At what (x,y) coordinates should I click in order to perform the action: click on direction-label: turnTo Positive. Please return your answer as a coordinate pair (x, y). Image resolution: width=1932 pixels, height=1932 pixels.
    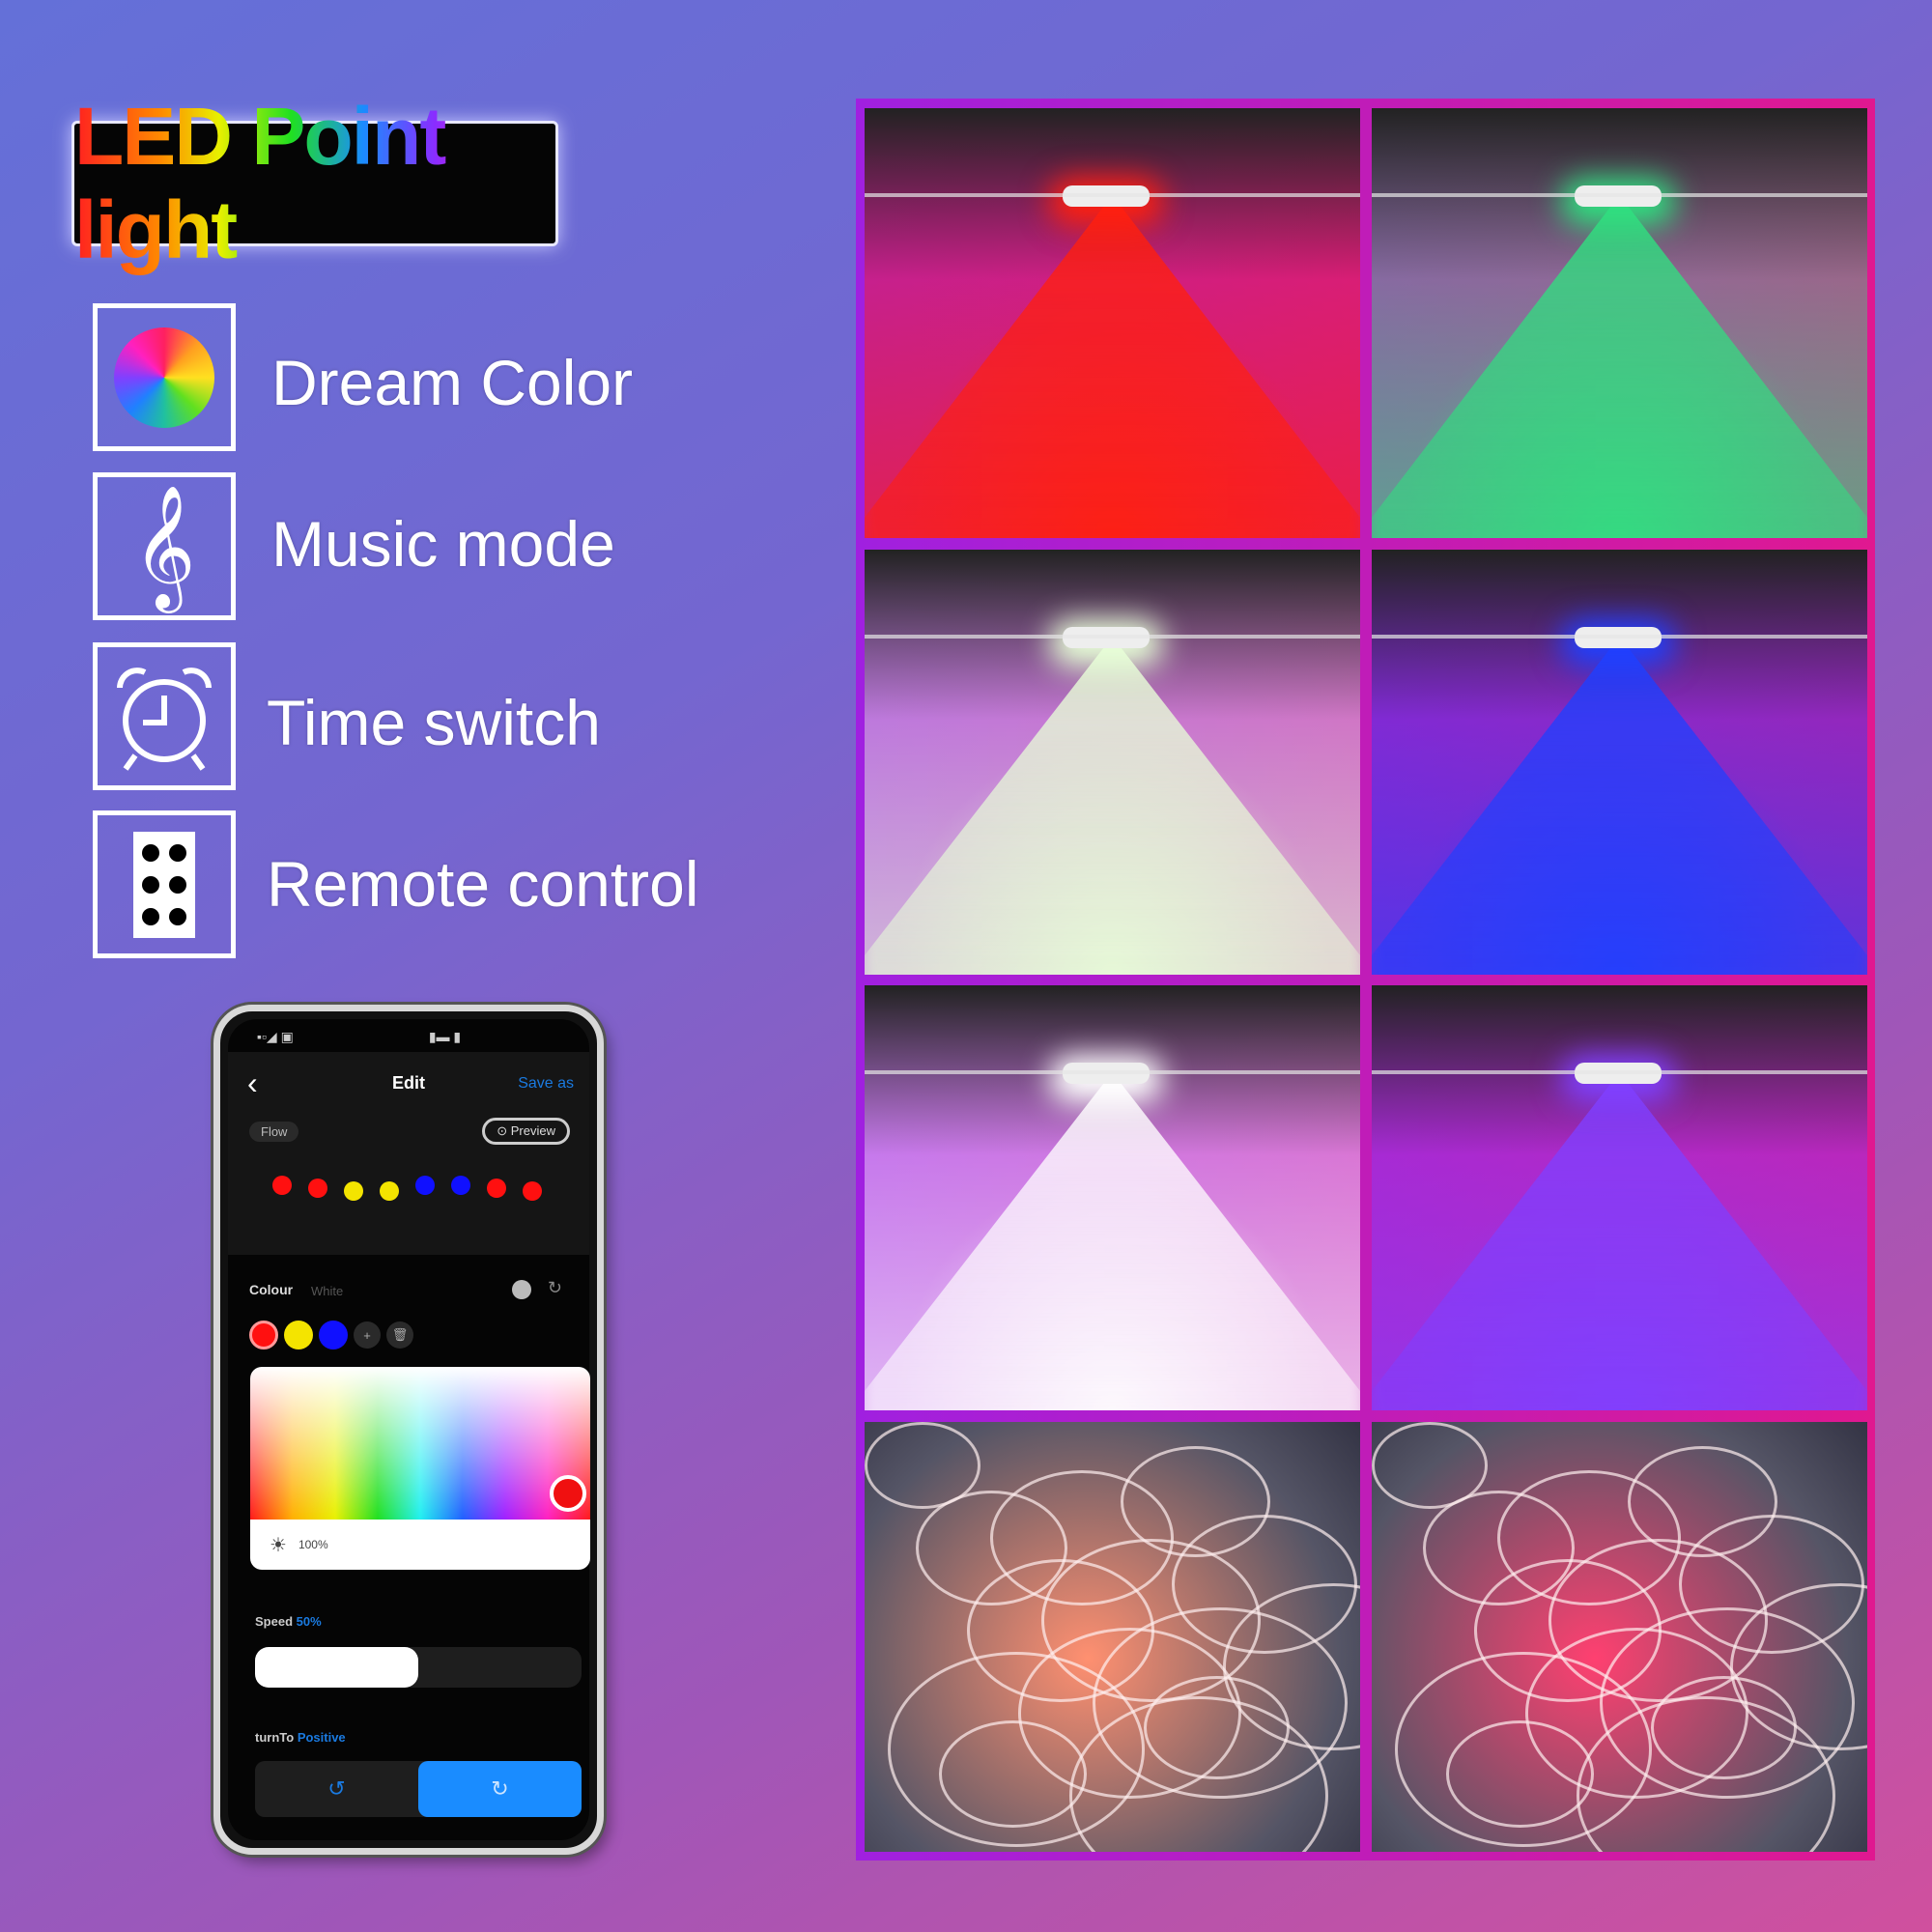
    Looking at the image, I should click on (300, 1737).